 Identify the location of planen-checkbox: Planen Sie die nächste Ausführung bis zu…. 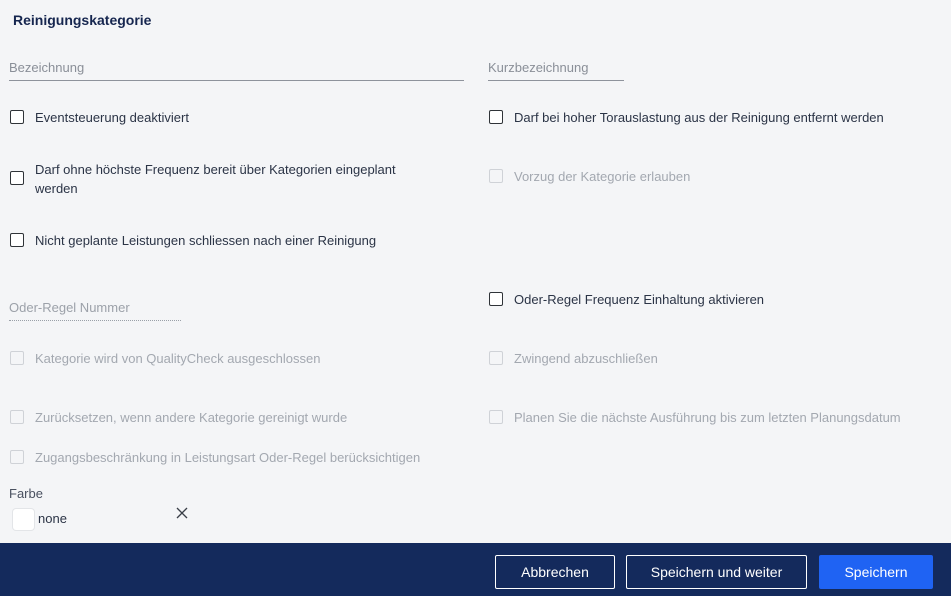
(695, 417).